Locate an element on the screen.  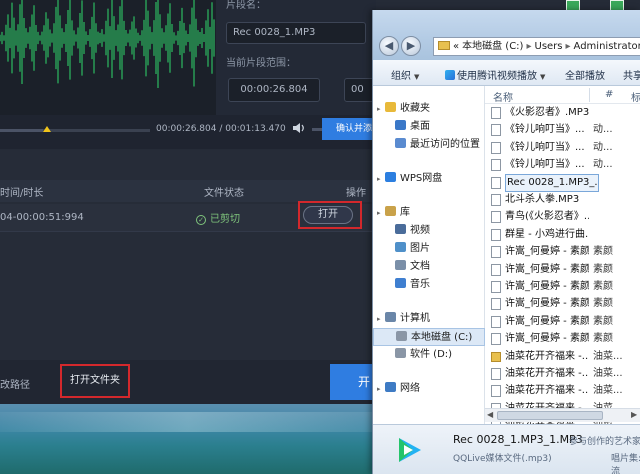
col-number-header: # is located at coordinates (609, 94).